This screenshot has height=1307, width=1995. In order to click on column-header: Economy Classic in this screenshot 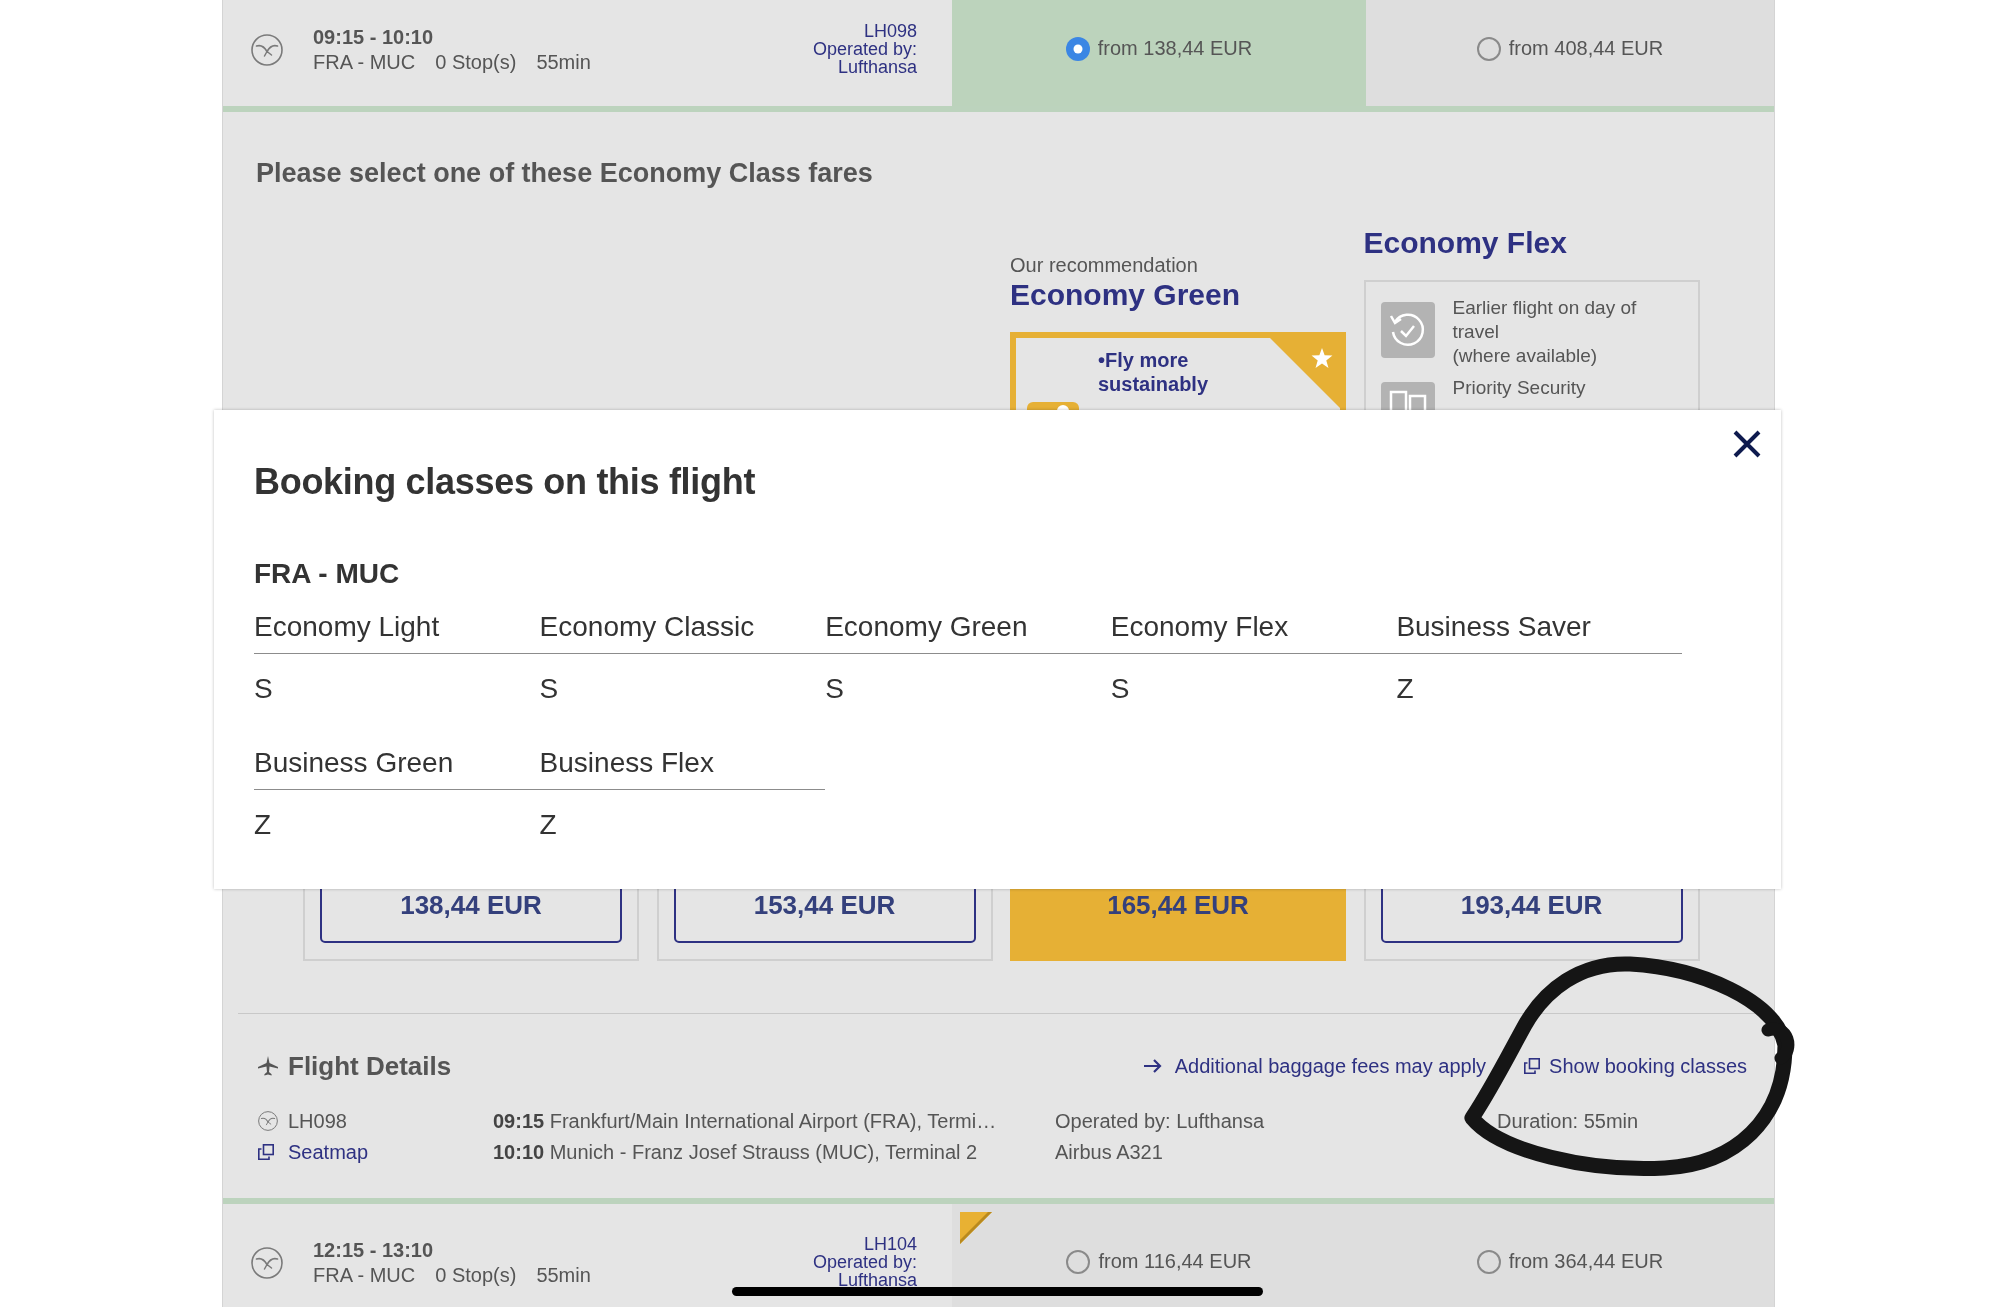, I will do `click(682, 631)`.